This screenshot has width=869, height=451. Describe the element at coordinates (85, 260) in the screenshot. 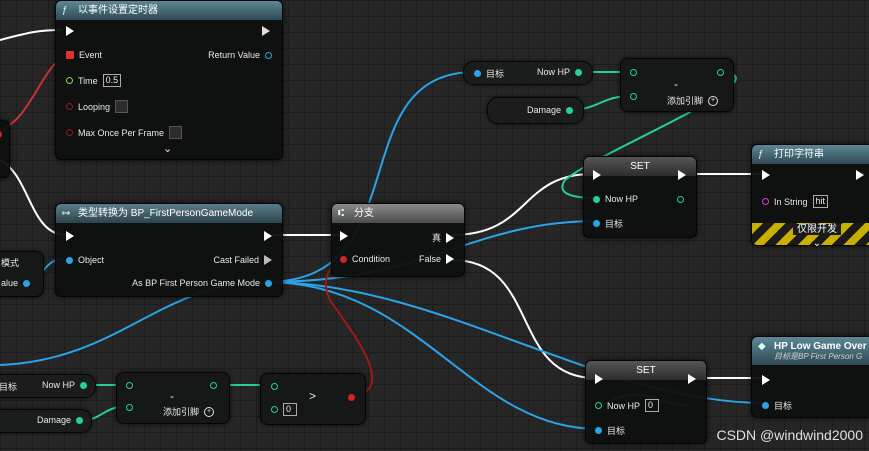

I see `object-pin: Object` at that location.